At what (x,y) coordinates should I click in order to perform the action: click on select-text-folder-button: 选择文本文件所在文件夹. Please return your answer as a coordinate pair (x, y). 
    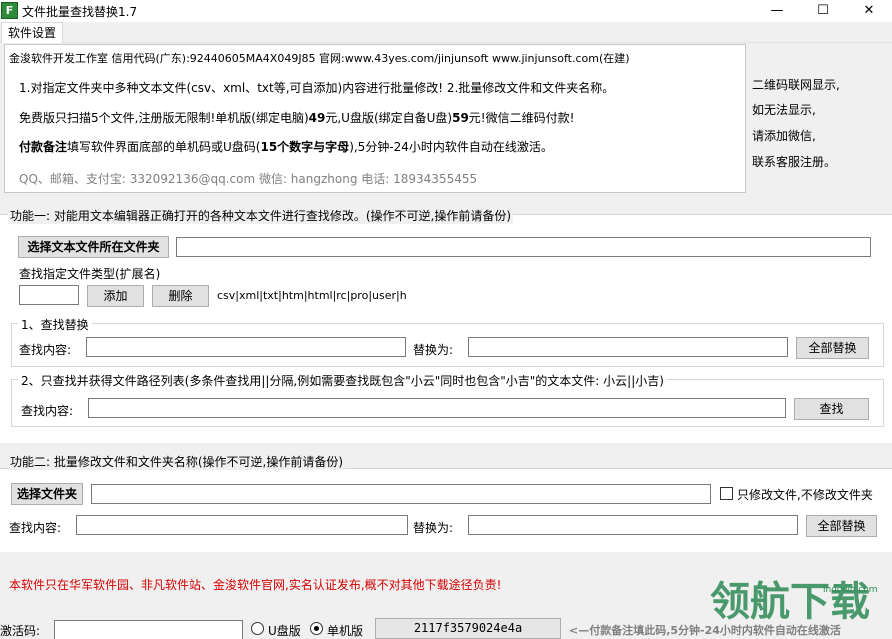
    Looking at the image, I should click on (93, 247).